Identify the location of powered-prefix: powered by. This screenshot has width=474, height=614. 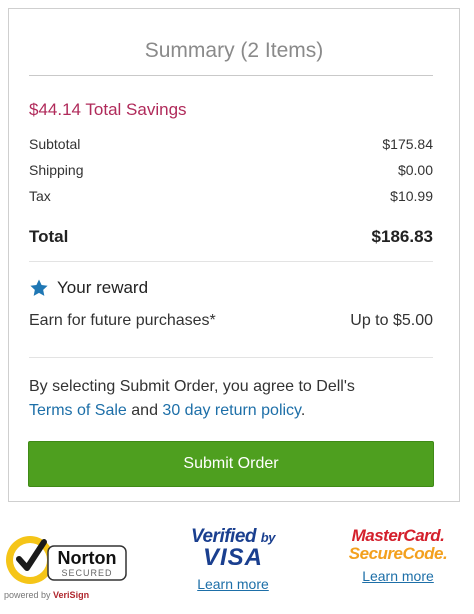
(27, 595).